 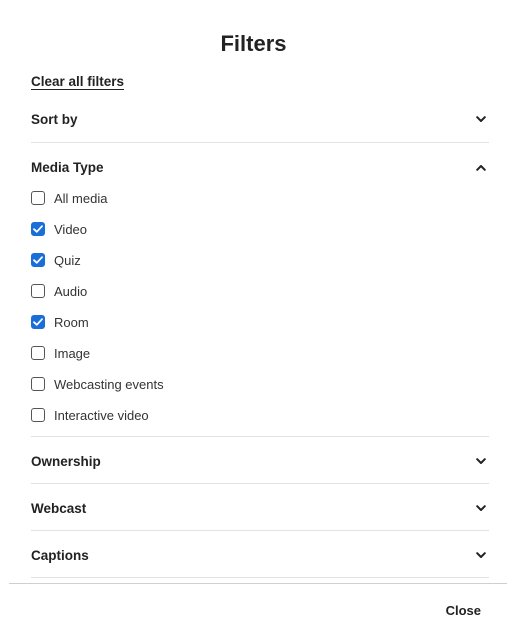 I want to click on checkbox-label: Video, so click(x=71, y=229).